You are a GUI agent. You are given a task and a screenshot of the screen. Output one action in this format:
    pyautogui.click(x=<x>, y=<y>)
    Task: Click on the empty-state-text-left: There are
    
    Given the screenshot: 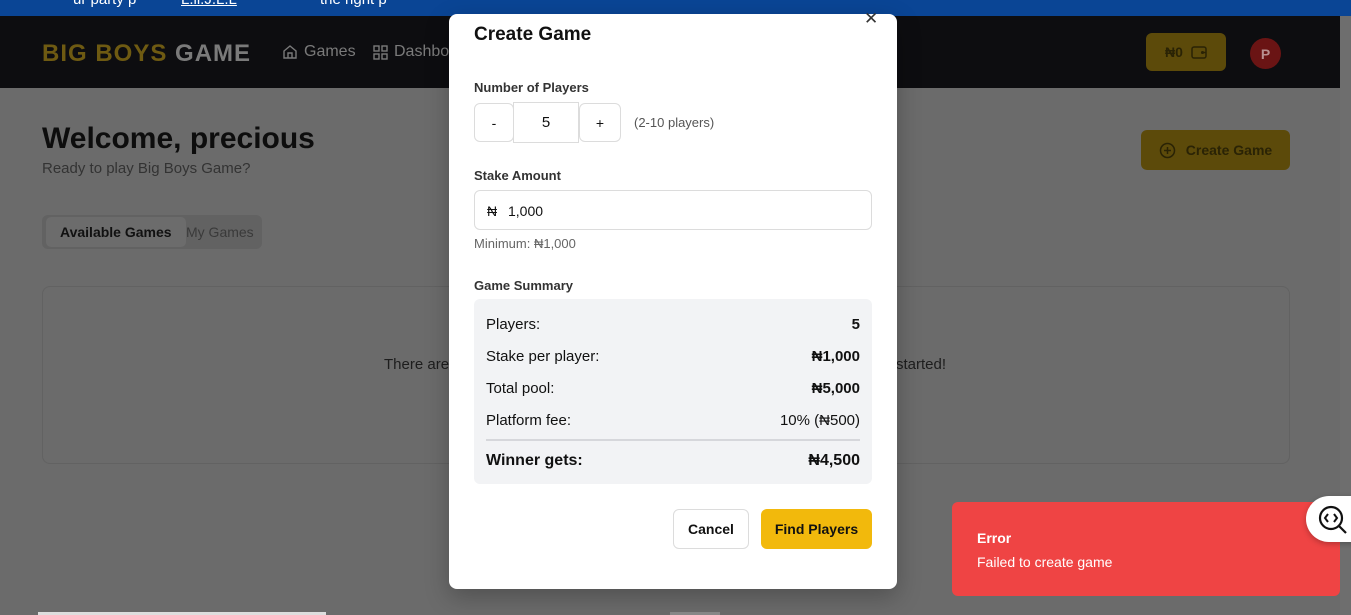 What is the action you would take?
    pyautogui.click(x=417, y=364)
    